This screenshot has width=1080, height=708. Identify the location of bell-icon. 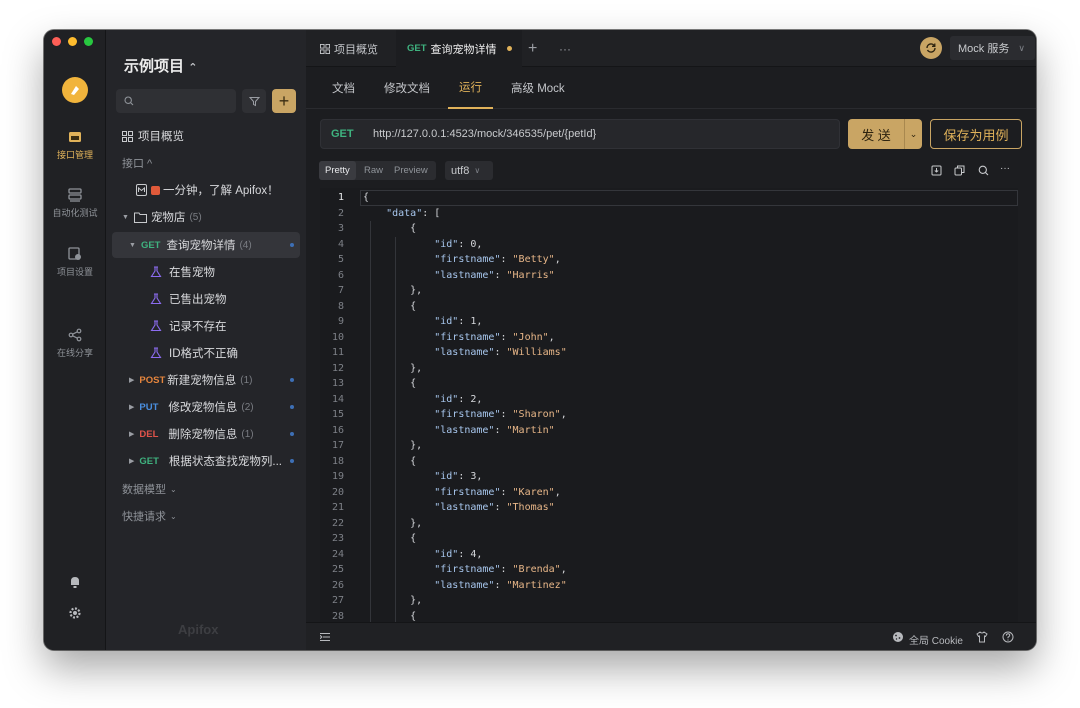
(75, 582).